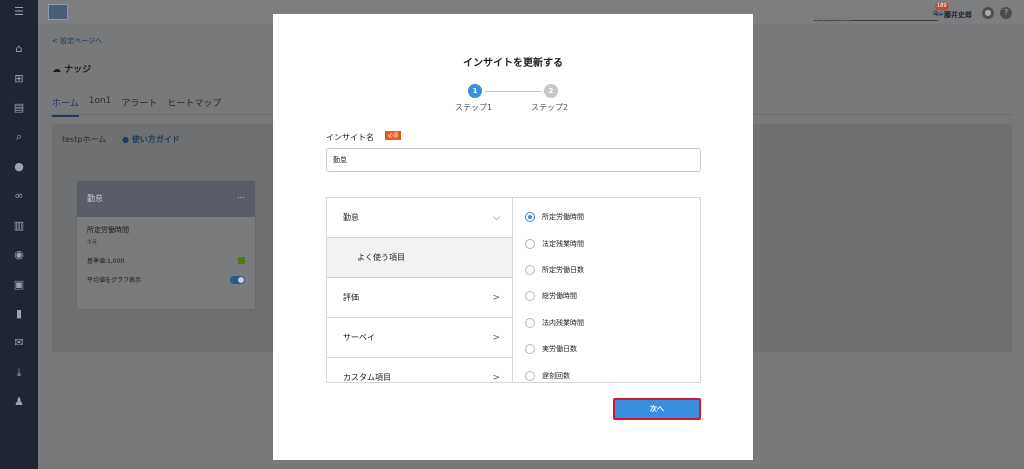 The image size is (1024, 469). What do you see at coordinates (19, 136) in the screenshot?
I see `search-icon: ⌕` at bounding box center [19, 136].